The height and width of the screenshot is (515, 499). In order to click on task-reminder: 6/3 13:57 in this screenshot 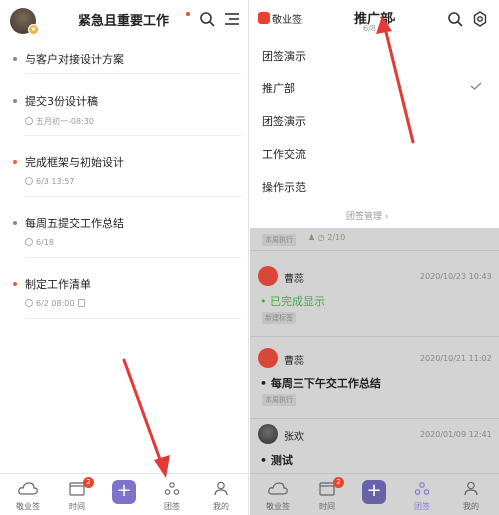, I will do `click(49, 181)`.